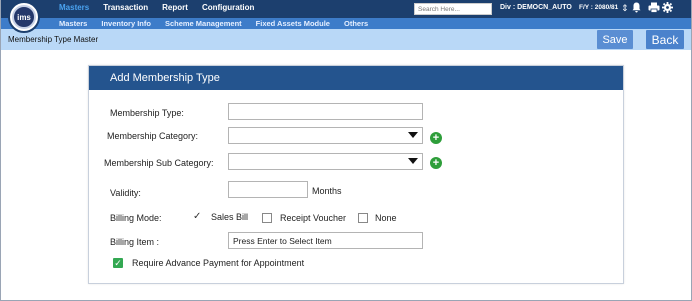 Image resolution: width=692 pixels, height=301 pixels. I want to click on membership-category-select, so click(325, 135).